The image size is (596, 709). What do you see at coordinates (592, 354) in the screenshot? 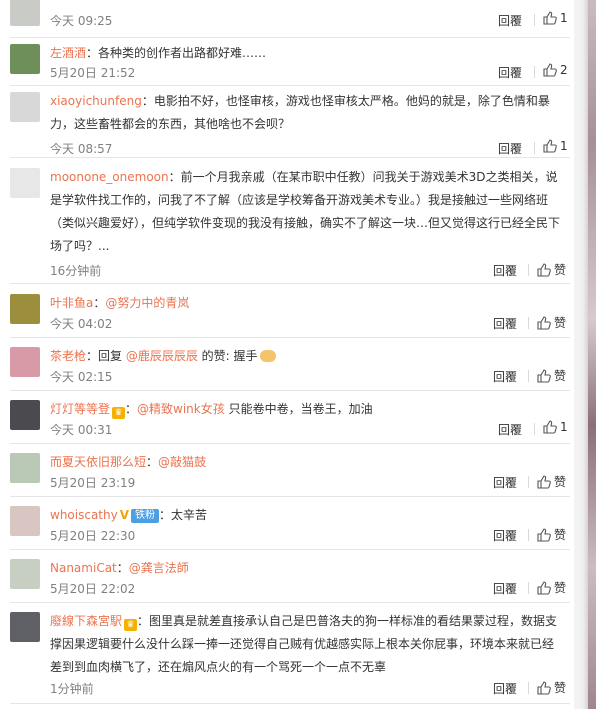
I see `background-strip` at bounding box center [592, 354].